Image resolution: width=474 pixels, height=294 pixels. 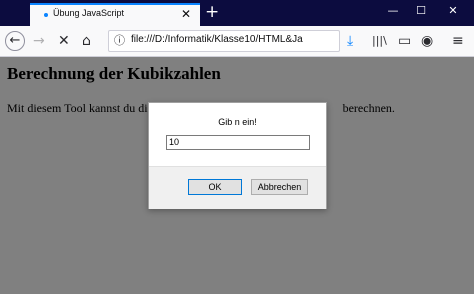 What do you see at coordinates (39, 41) in the screenshot?
I see `forward-icon: →` at bounding box center [39, 41].